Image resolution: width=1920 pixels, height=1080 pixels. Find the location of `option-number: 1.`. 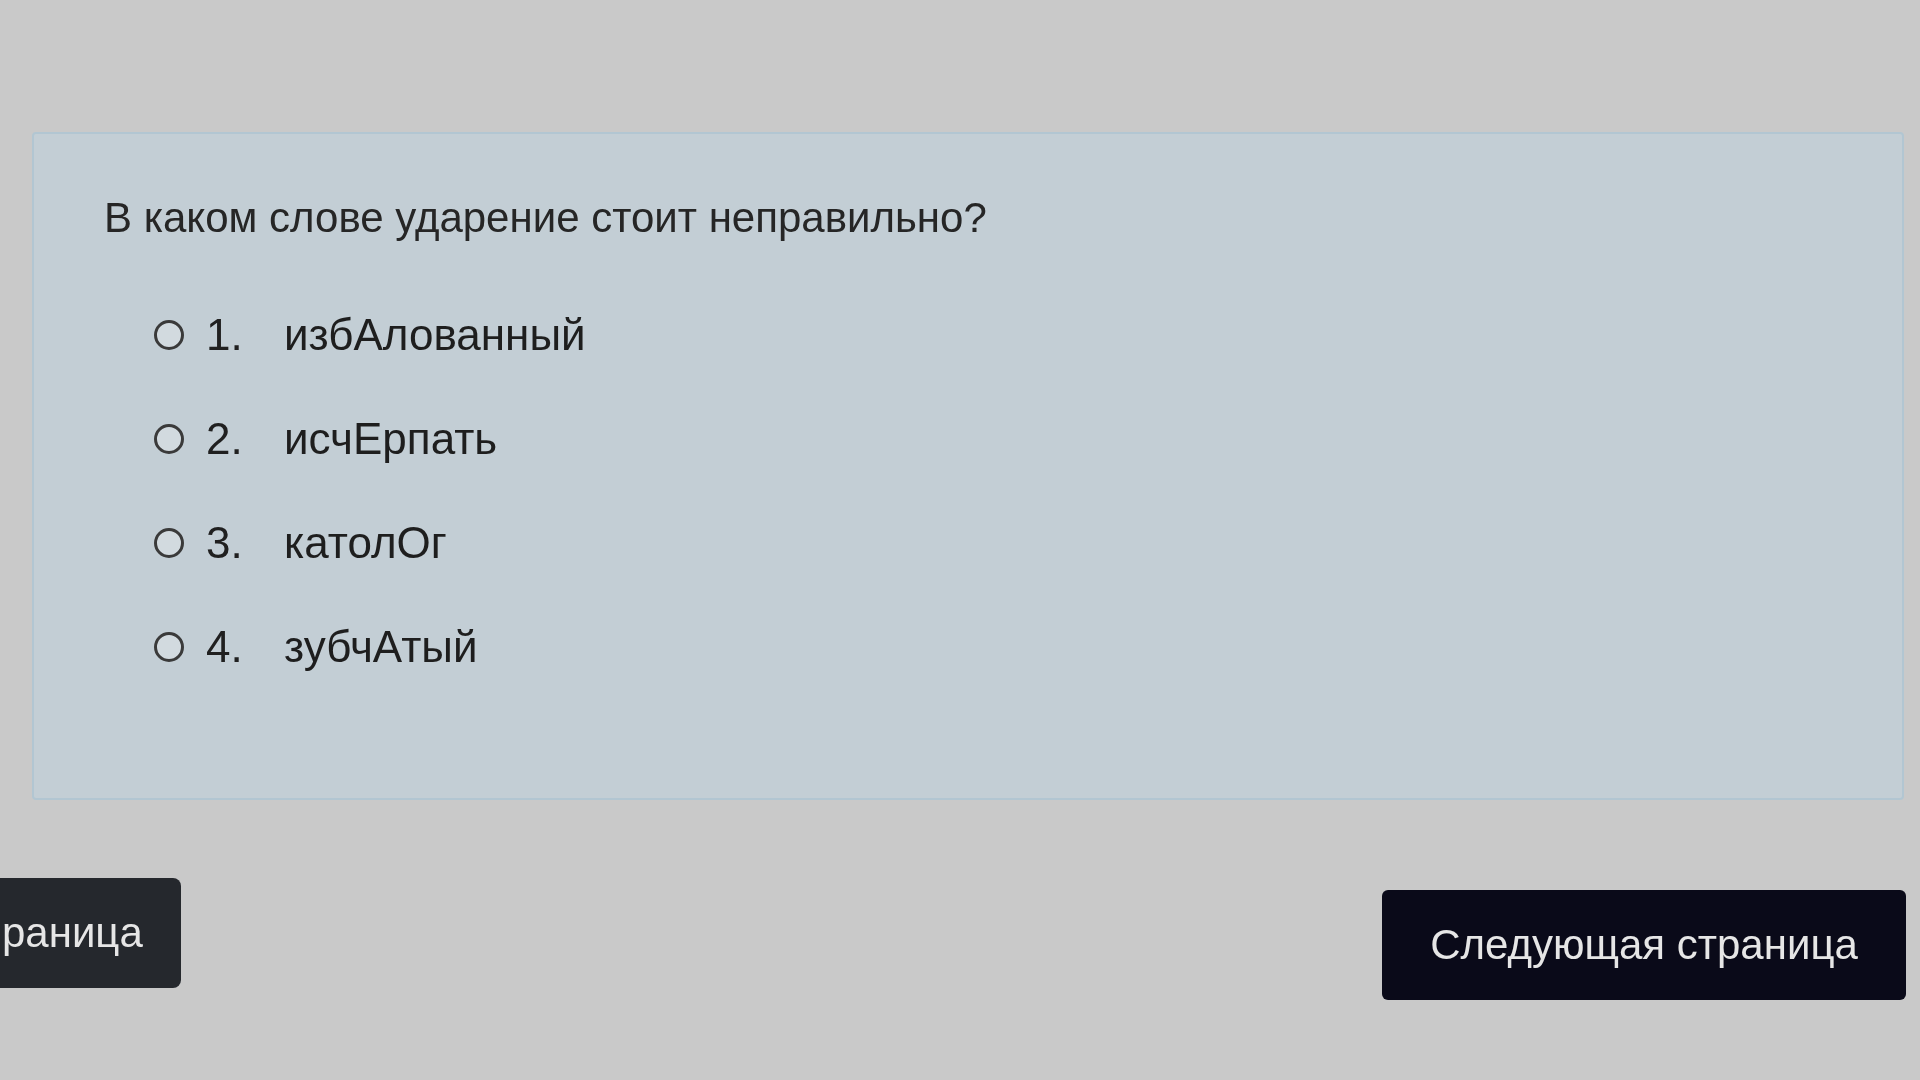

option-number: 1. is located at coordinates (225, 335).